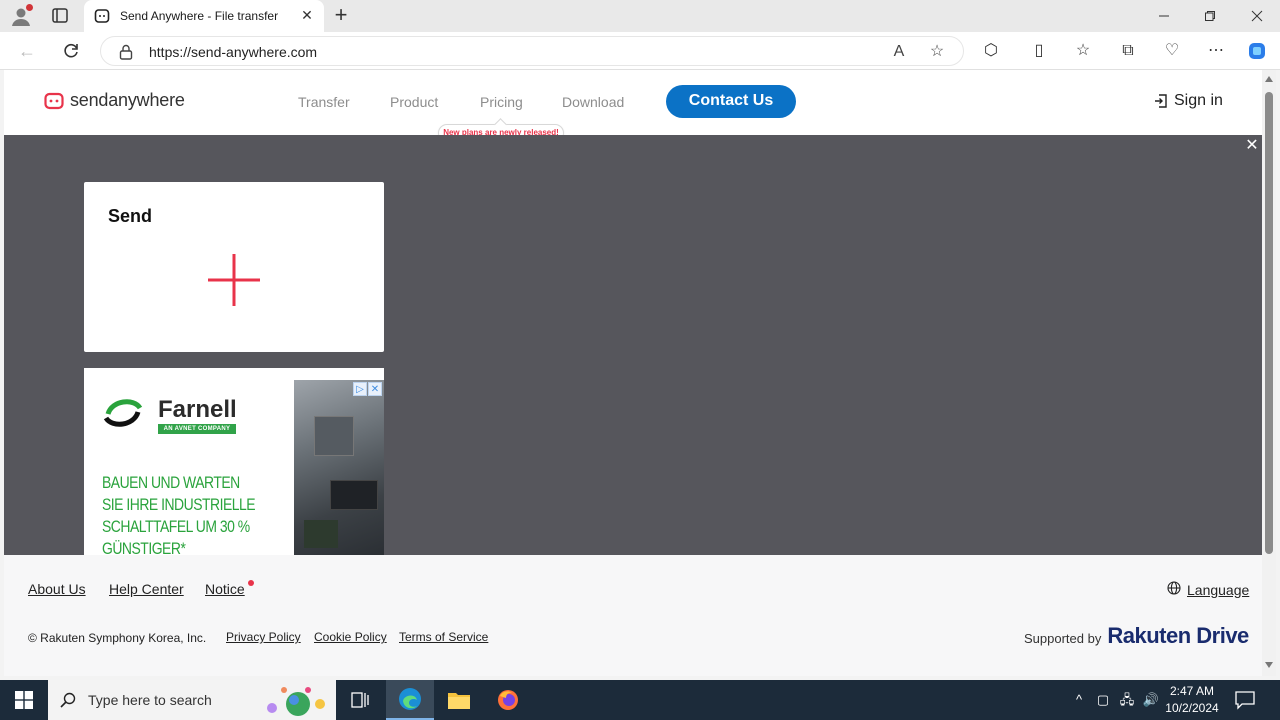  Describe the element at coordinates (640, 16) in the screenshot. I see `browser-tab-bar: Send Anywhere - File transfer ✕ +` at that location.